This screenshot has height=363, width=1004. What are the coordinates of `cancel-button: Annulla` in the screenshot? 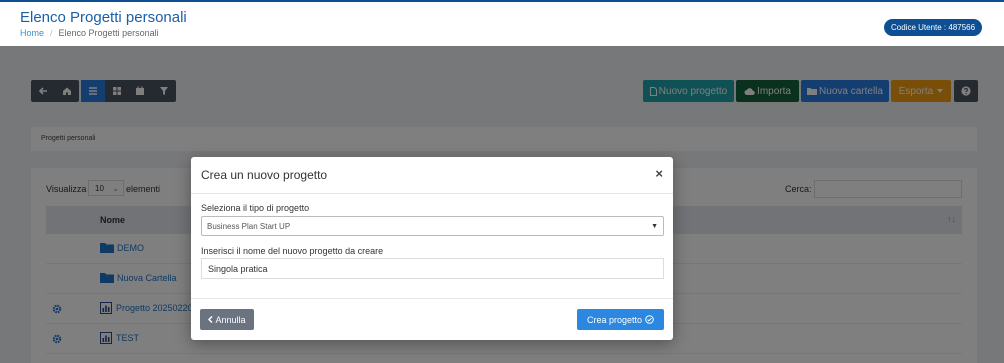 It's located at (227, 319).